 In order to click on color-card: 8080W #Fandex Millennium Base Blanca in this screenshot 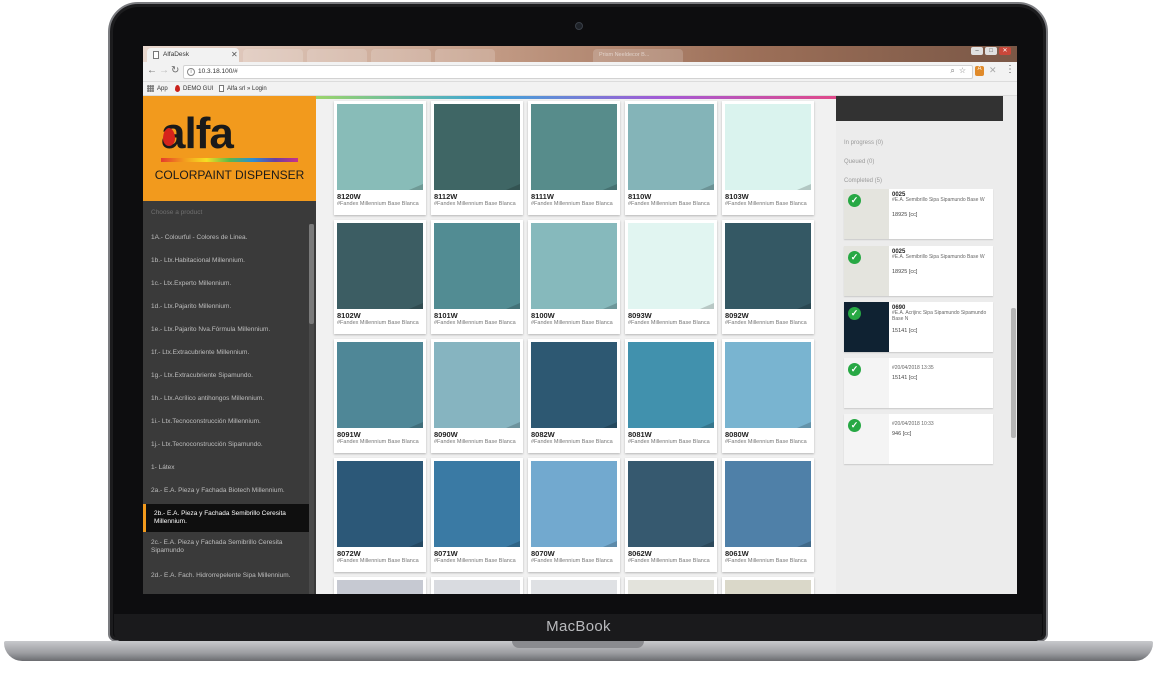, I will do `click(768, 396)`.